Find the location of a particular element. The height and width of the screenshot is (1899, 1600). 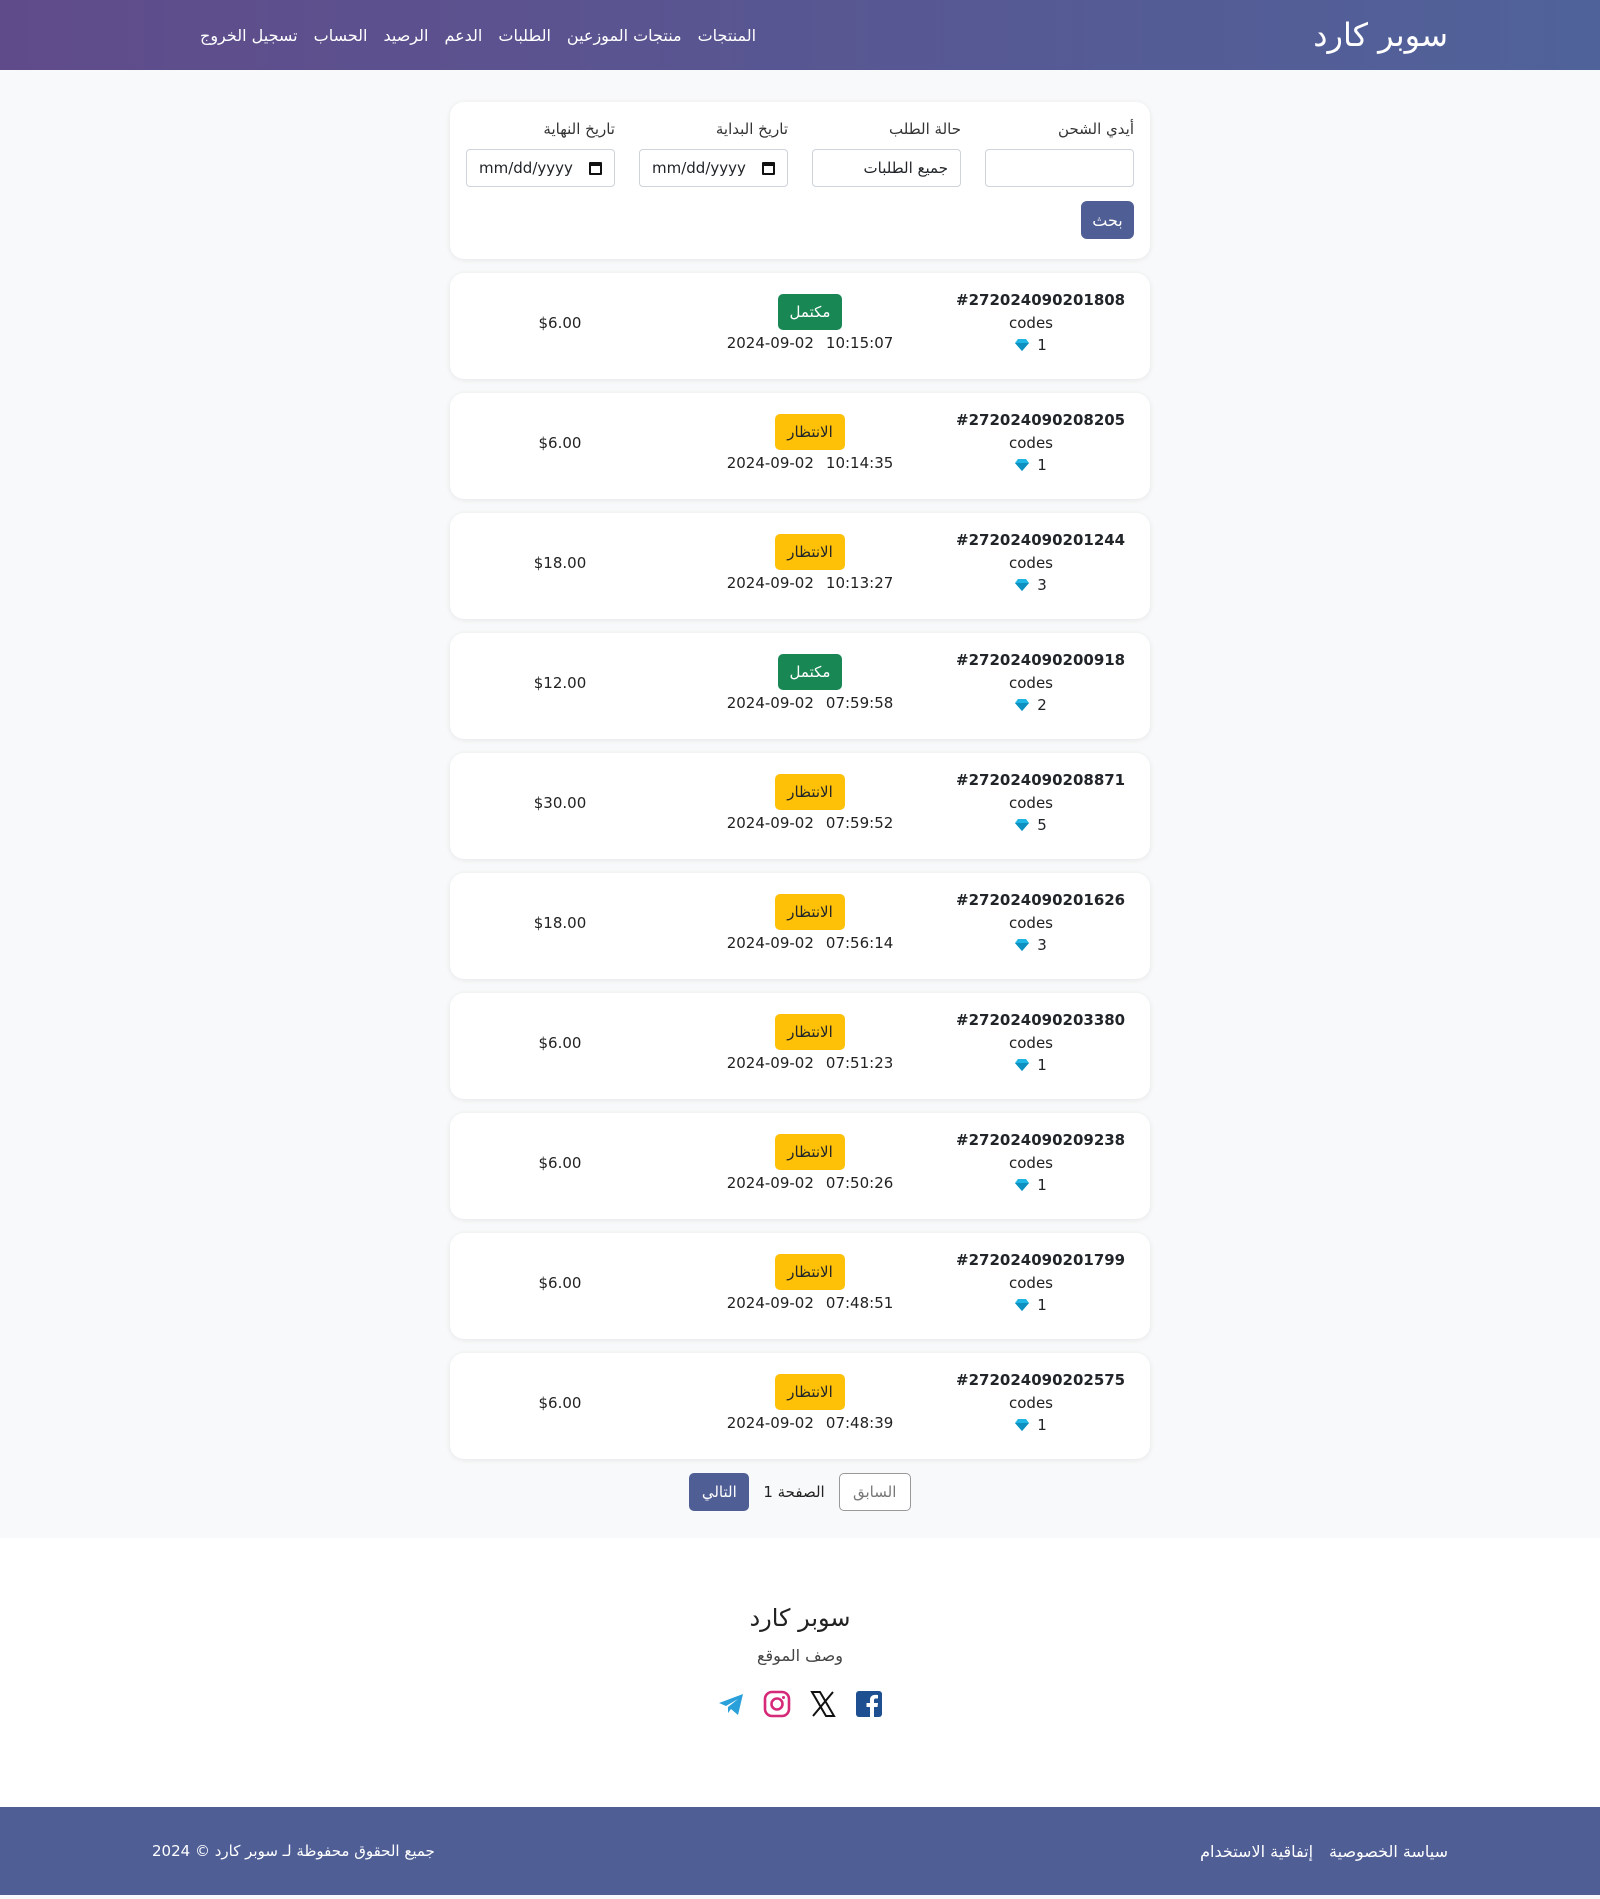

facebook-icon is located at coordinates (869, 1704).